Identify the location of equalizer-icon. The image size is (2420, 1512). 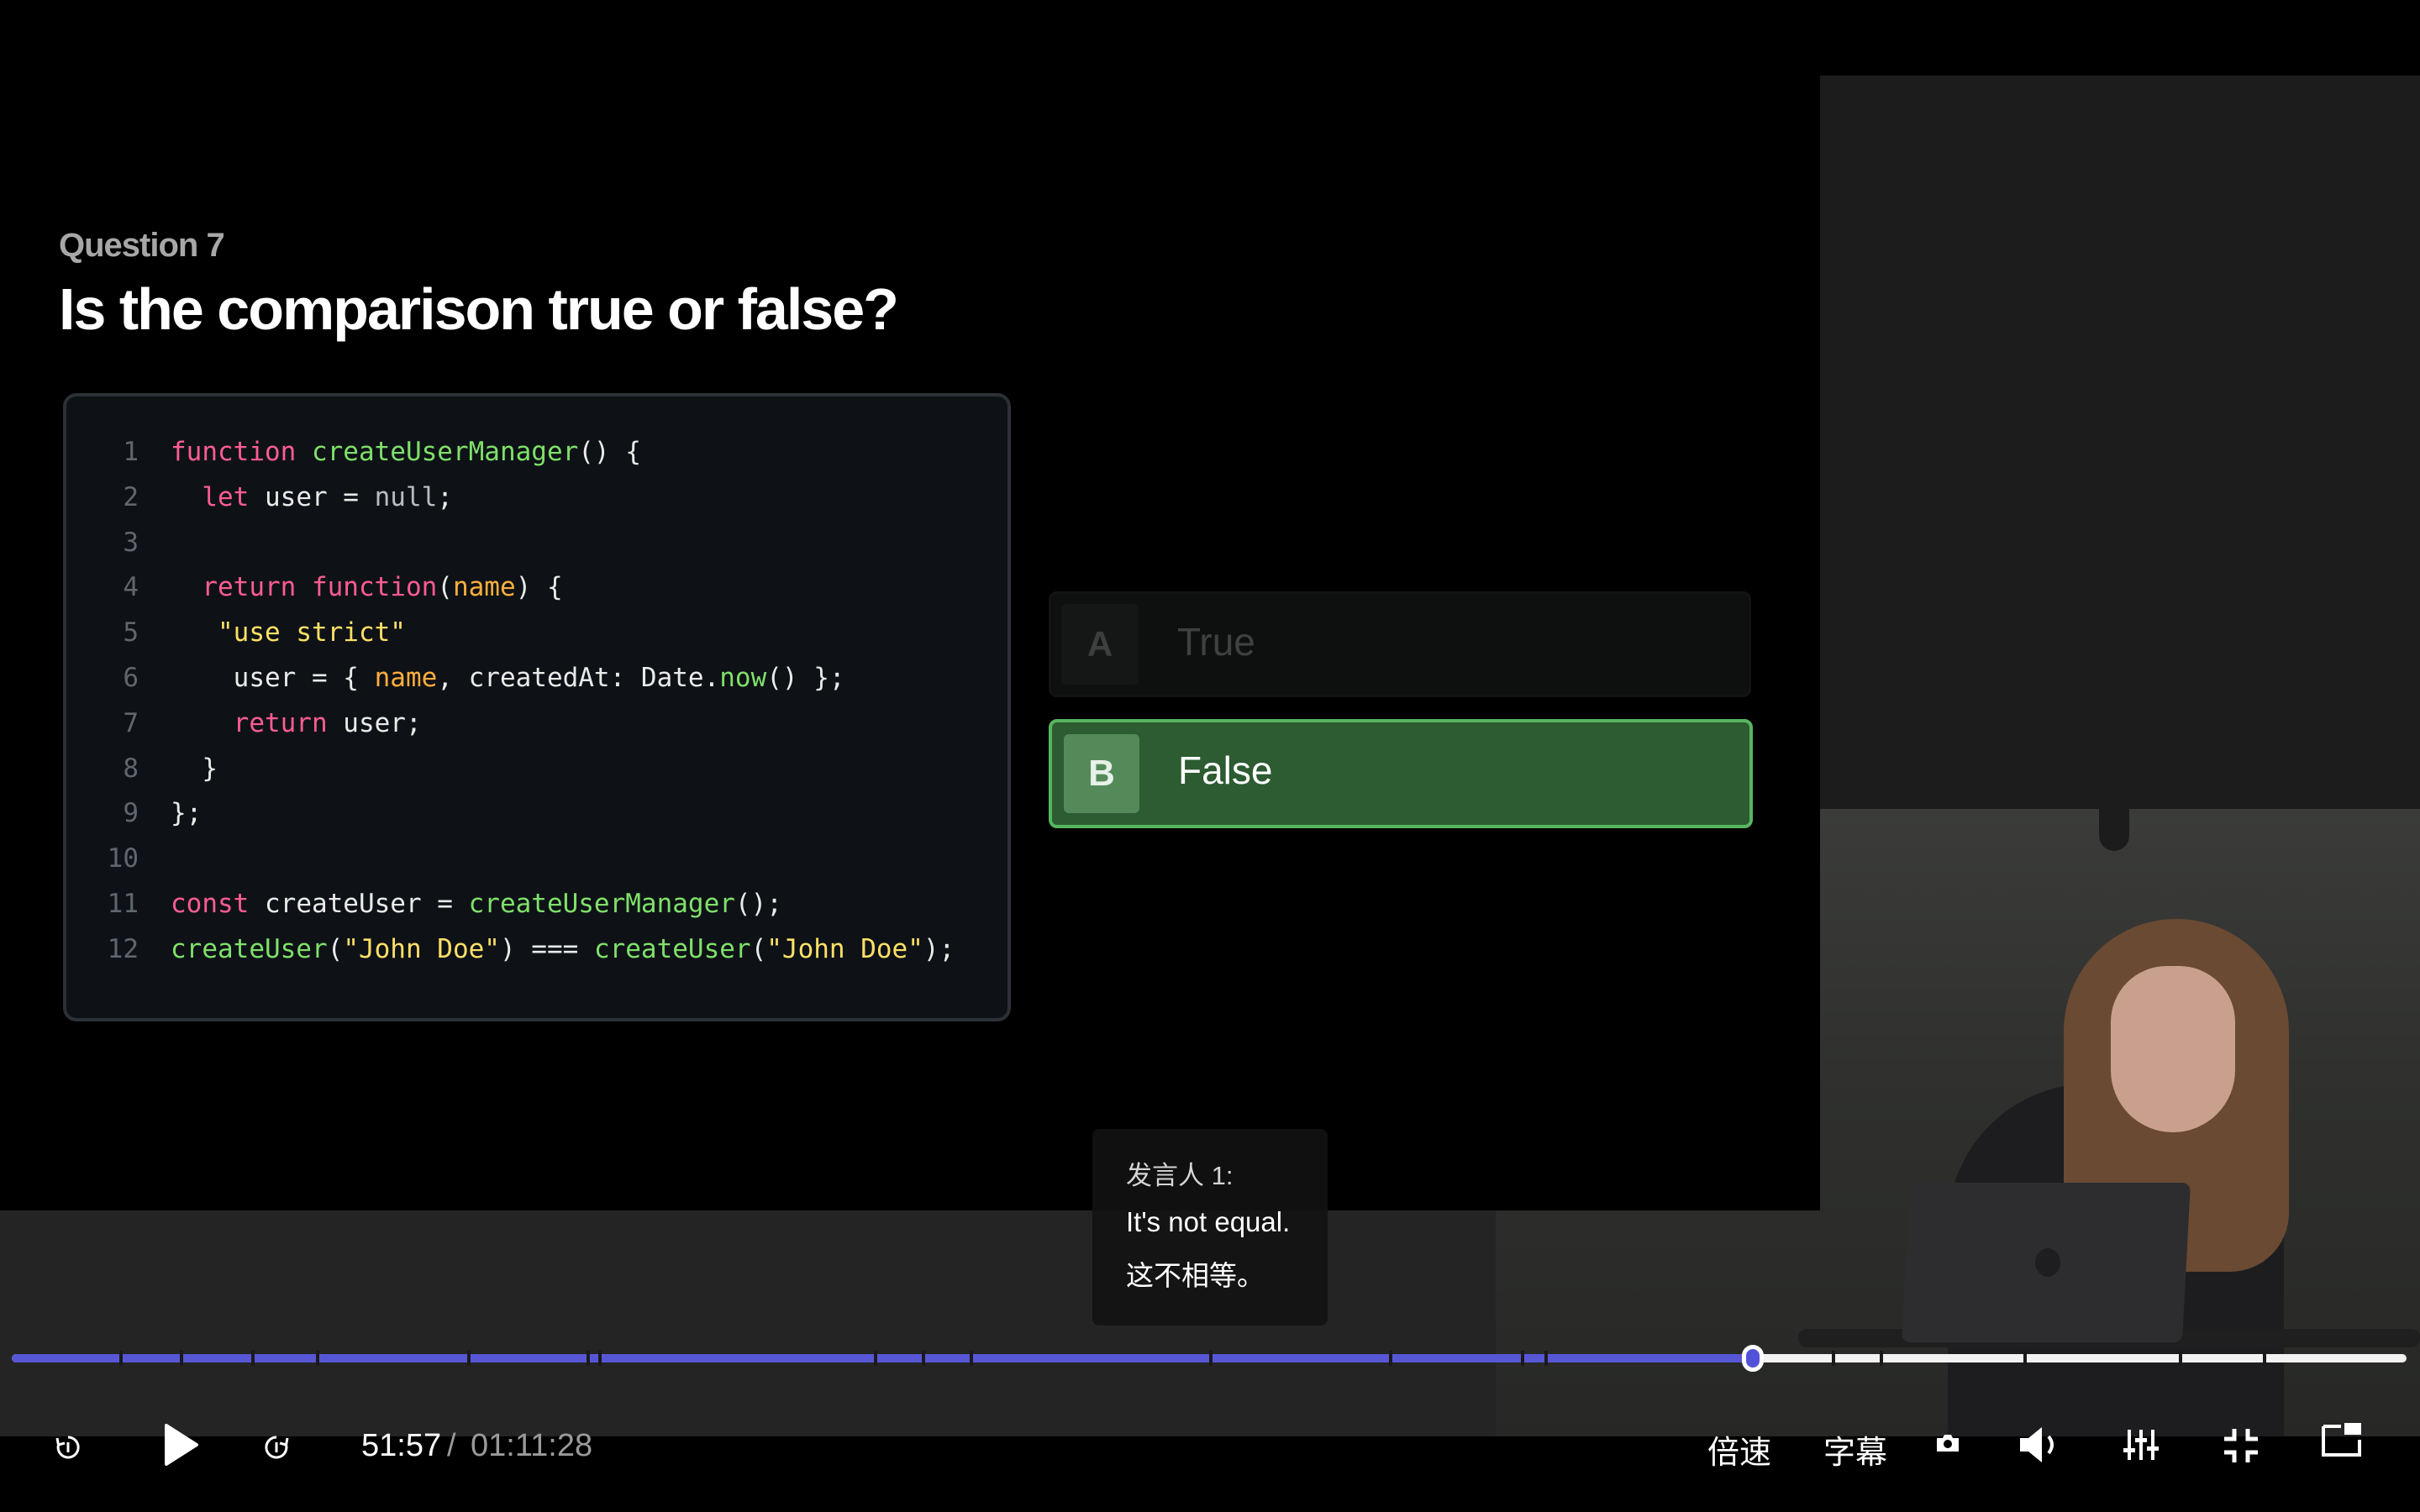
(2142, 1444).